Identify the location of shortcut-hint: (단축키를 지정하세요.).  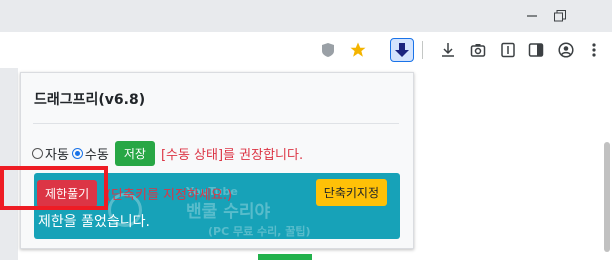
(169, 195).